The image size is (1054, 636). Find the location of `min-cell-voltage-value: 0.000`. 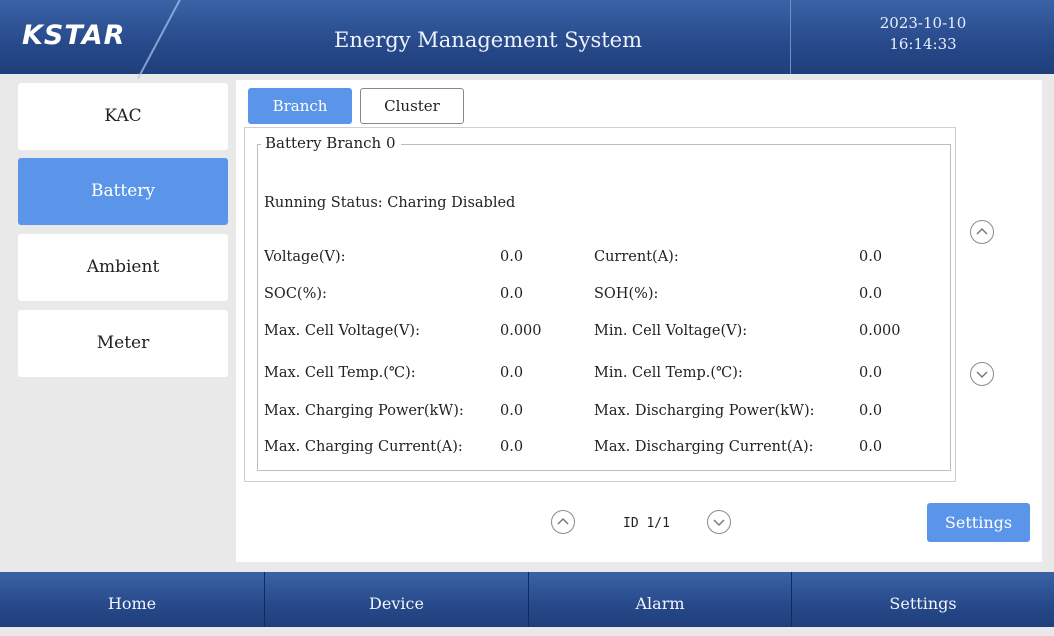

min-cell-voltage-value: 0.000 is located at coordinates (880, 331).